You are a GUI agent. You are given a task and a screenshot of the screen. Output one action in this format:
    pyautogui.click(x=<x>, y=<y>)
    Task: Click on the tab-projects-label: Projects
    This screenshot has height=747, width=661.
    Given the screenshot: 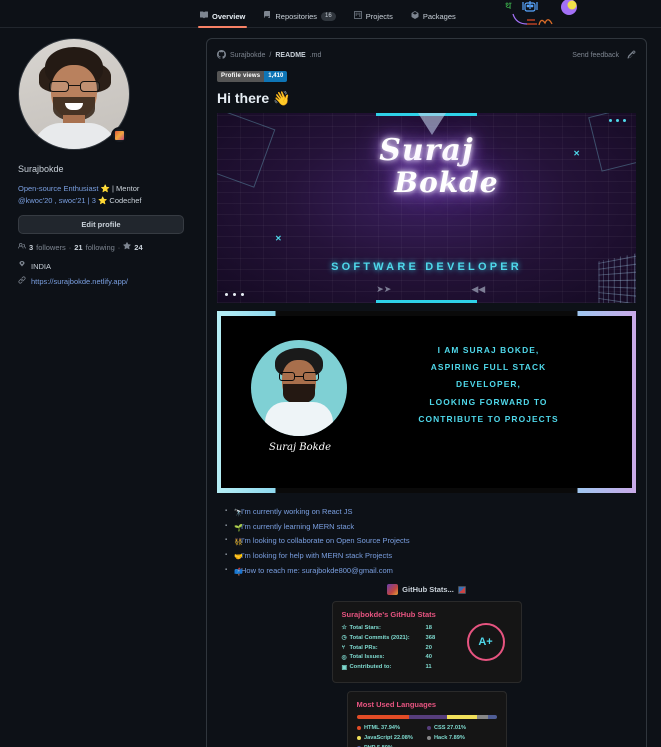 What is the action you would take?
    pyautogui.click(x=379, y=16)
    